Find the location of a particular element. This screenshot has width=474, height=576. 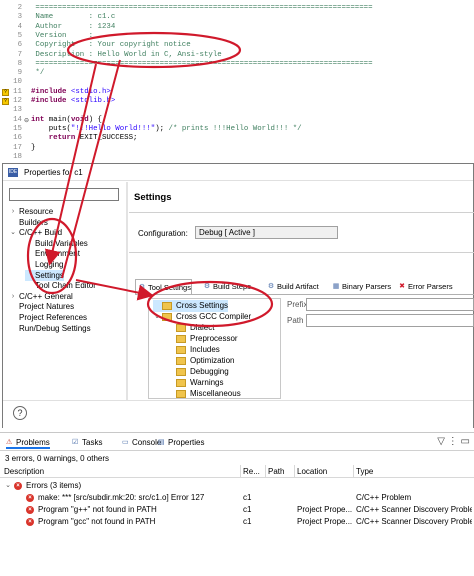

tab-label: Build Artifact is located at coordinates (298, 286).